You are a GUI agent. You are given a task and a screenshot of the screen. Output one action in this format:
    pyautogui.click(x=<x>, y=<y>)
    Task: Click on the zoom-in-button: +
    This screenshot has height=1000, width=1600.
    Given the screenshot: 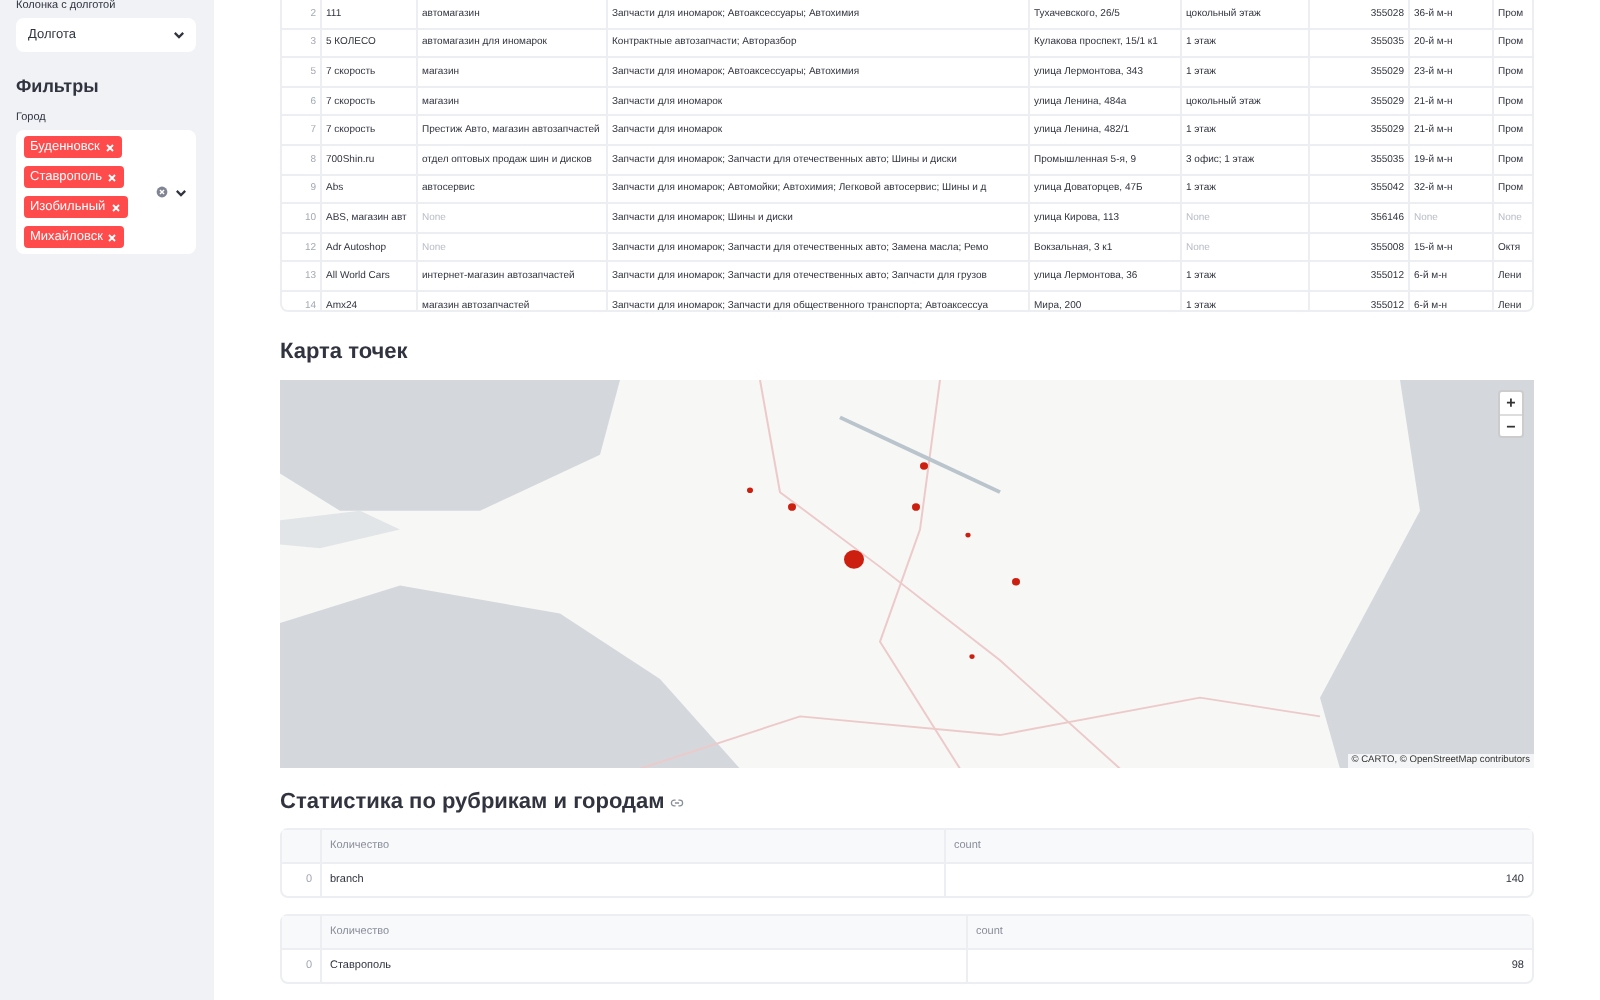 What is the action you would take?
    pyautogui.click(x=1511, y=402)
    